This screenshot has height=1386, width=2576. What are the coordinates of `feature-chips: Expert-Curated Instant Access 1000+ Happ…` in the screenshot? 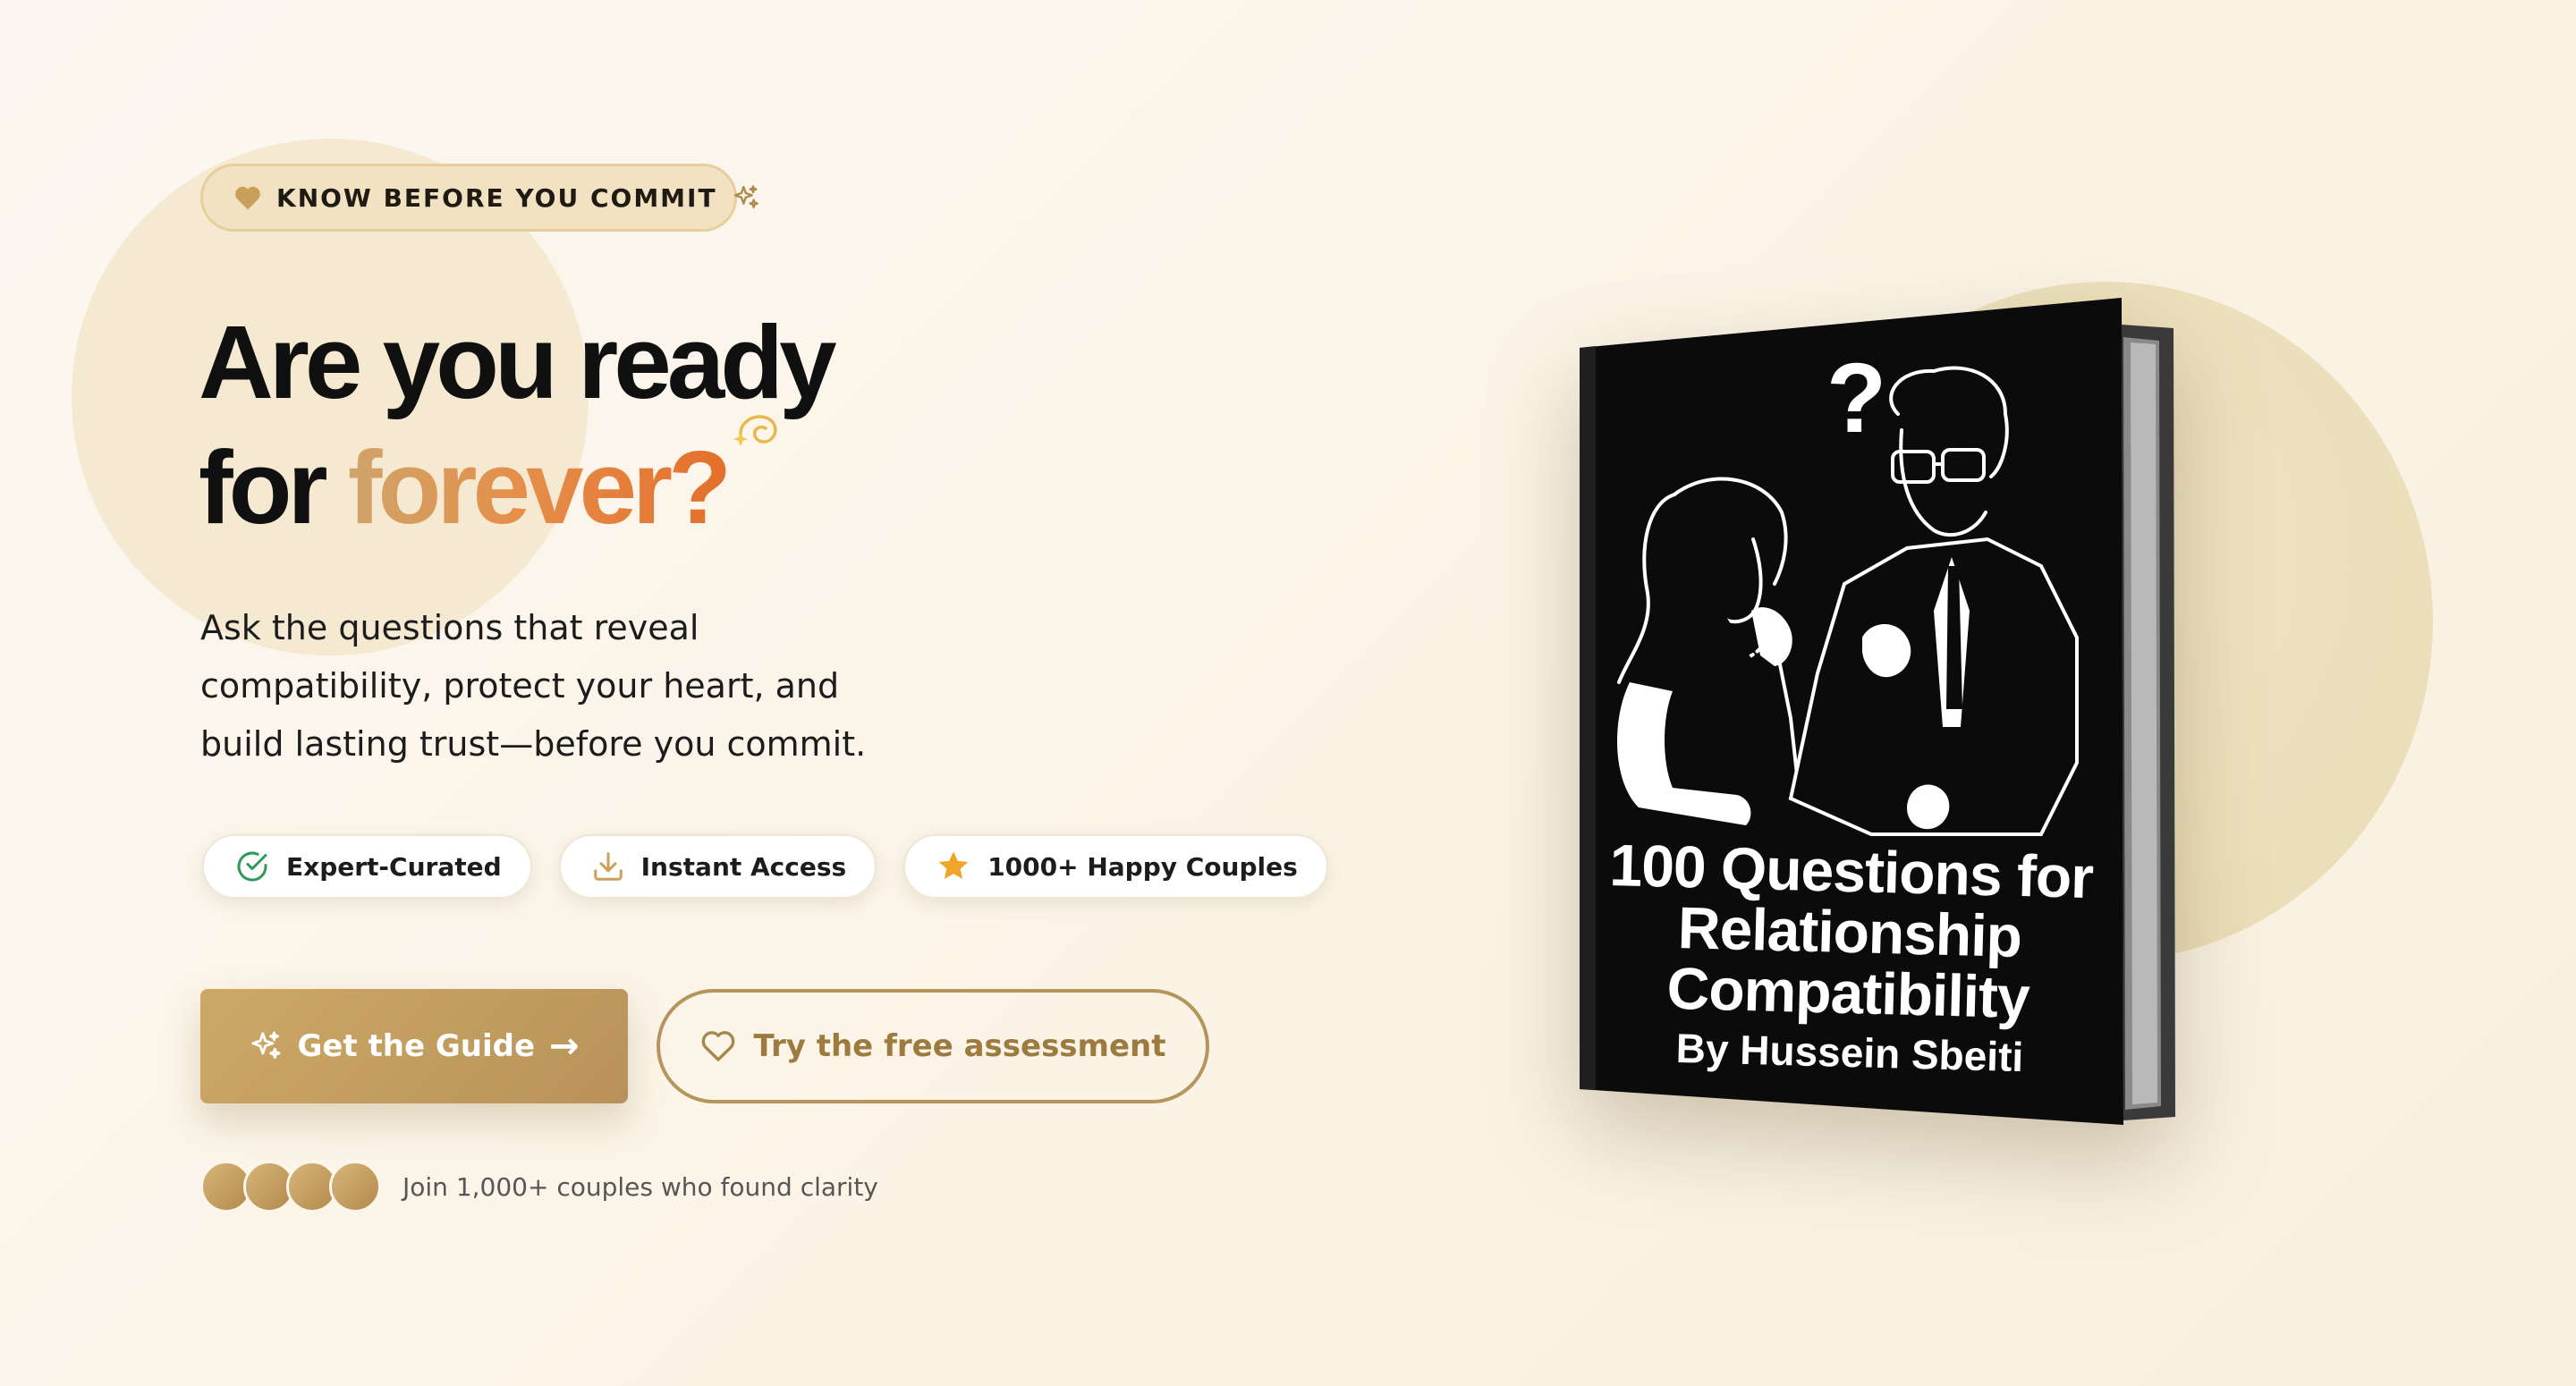 It's located at (765, 866).